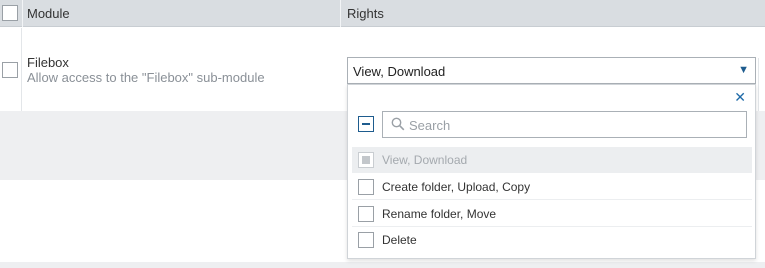  I want to click on caret-down-icon: ▼, so click(743, 70).